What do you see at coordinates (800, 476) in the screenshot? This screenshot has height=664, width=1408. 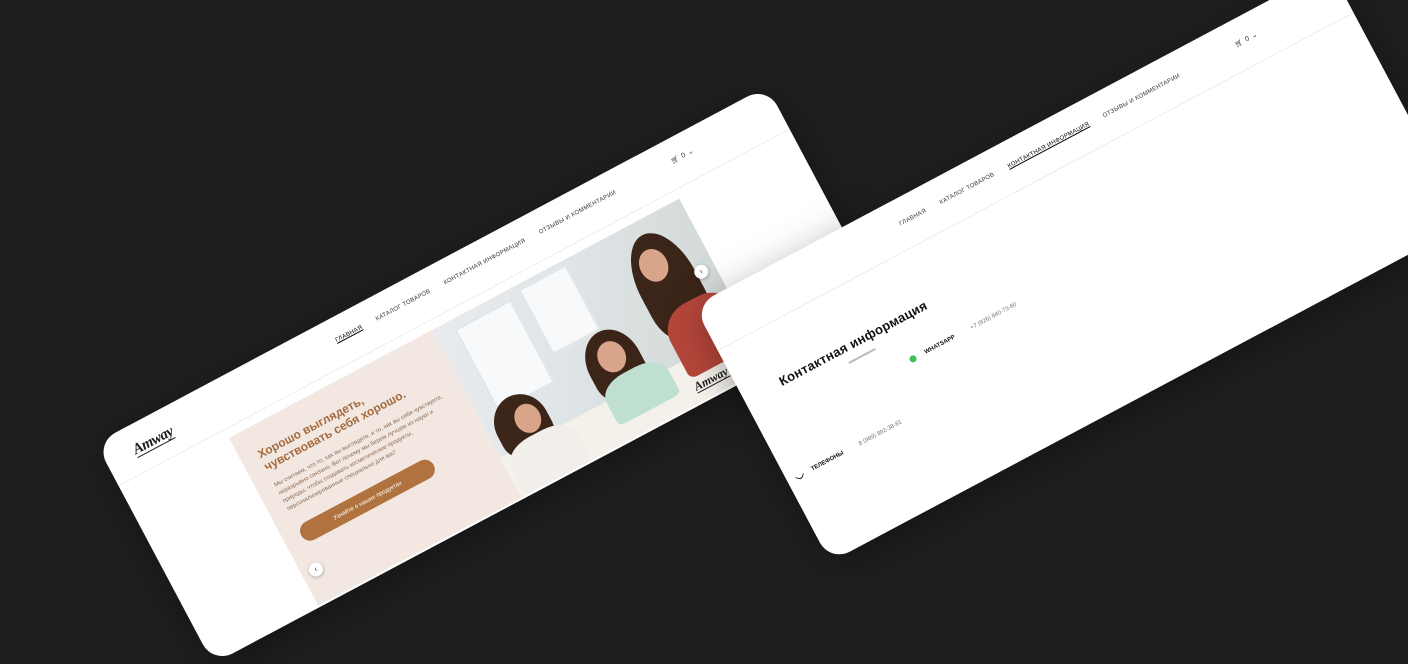 I see `phone-icon` at bounding box center [800, 476].